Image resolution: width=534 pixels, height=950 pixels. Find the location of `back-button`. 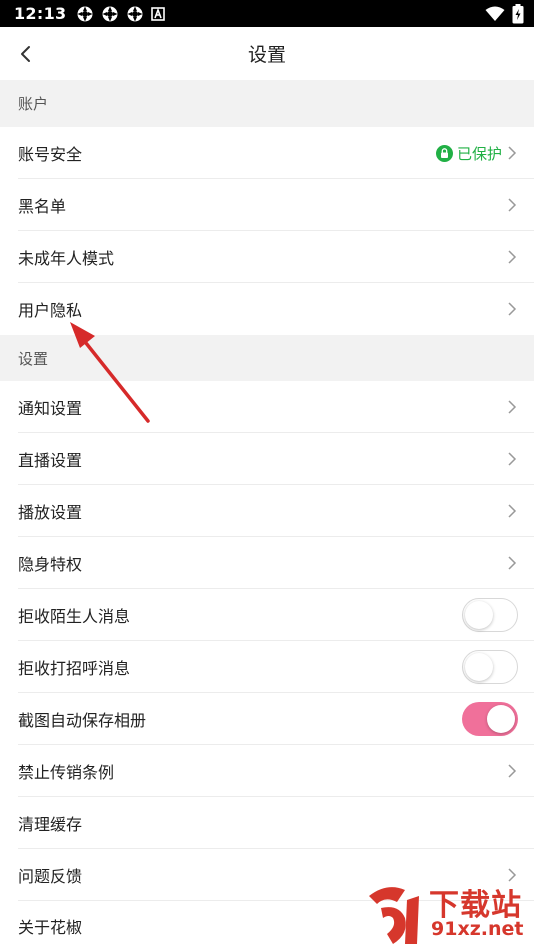

back-button is located at coordinates (25, 54).